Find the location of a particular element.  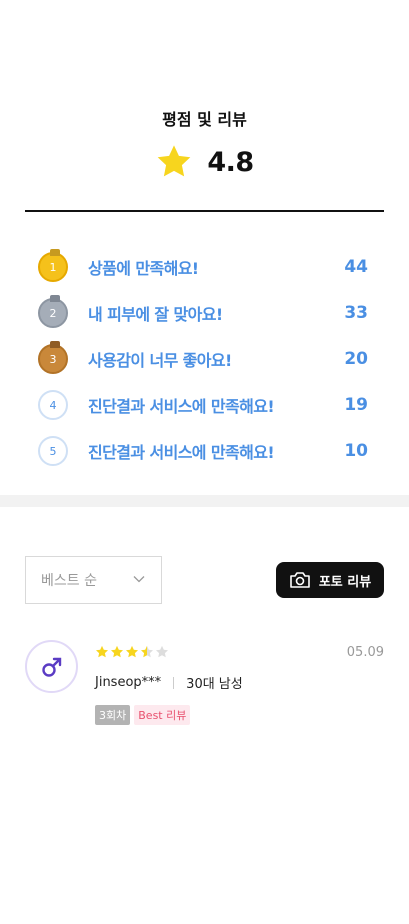

review-rating-stars is located at coordinates (132, 652).